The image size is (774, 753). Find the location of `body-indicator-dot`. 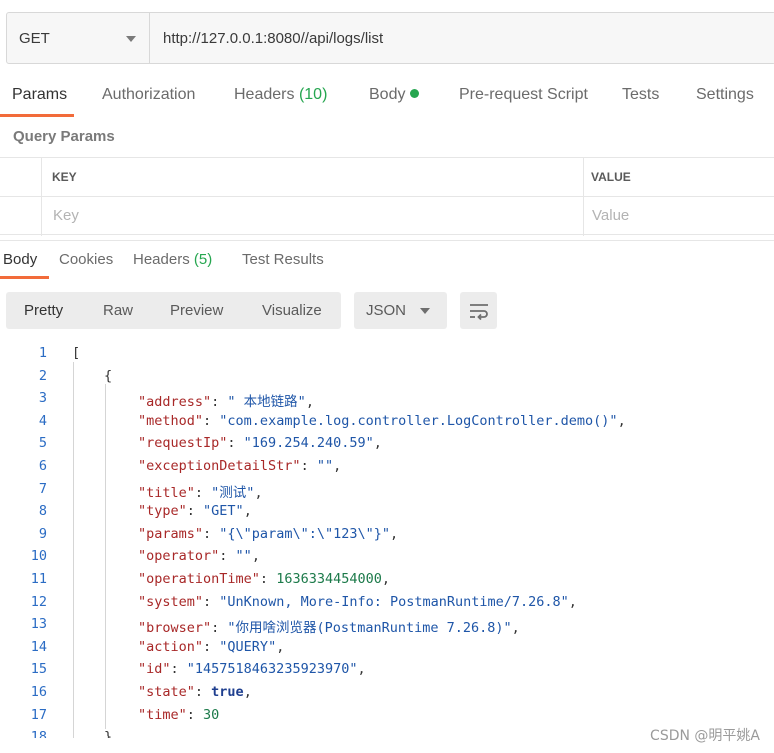

body-indicator-dot is located at coordinates (415, 93).